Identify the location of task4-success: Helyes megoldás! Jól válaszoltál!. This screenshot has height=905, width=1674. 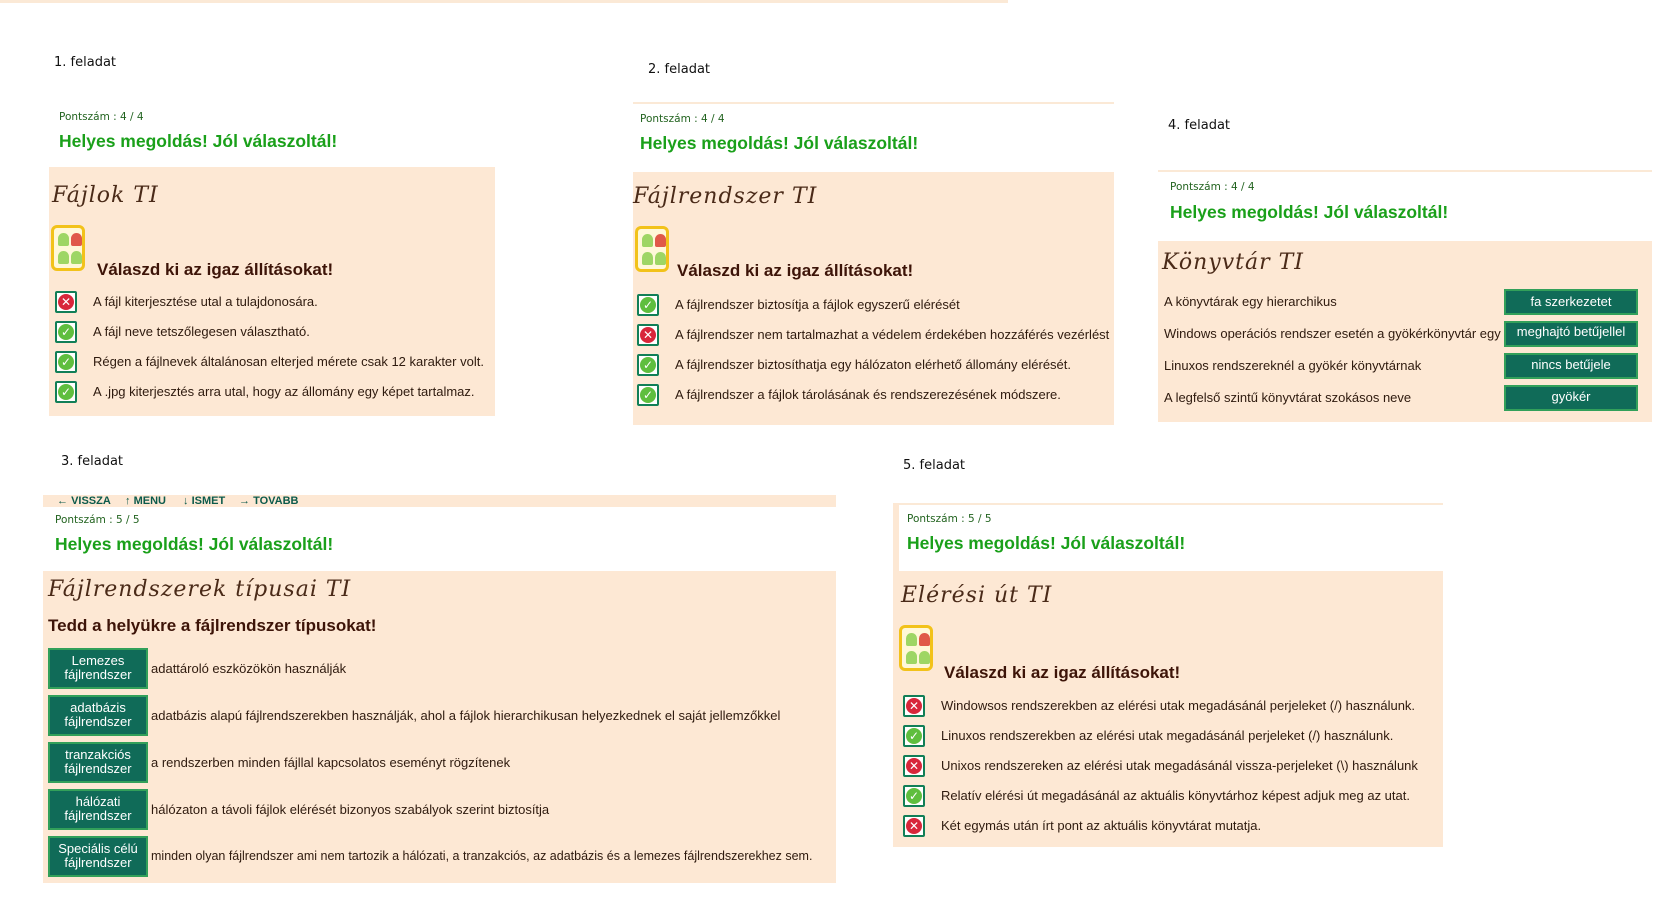
(1309, 212).